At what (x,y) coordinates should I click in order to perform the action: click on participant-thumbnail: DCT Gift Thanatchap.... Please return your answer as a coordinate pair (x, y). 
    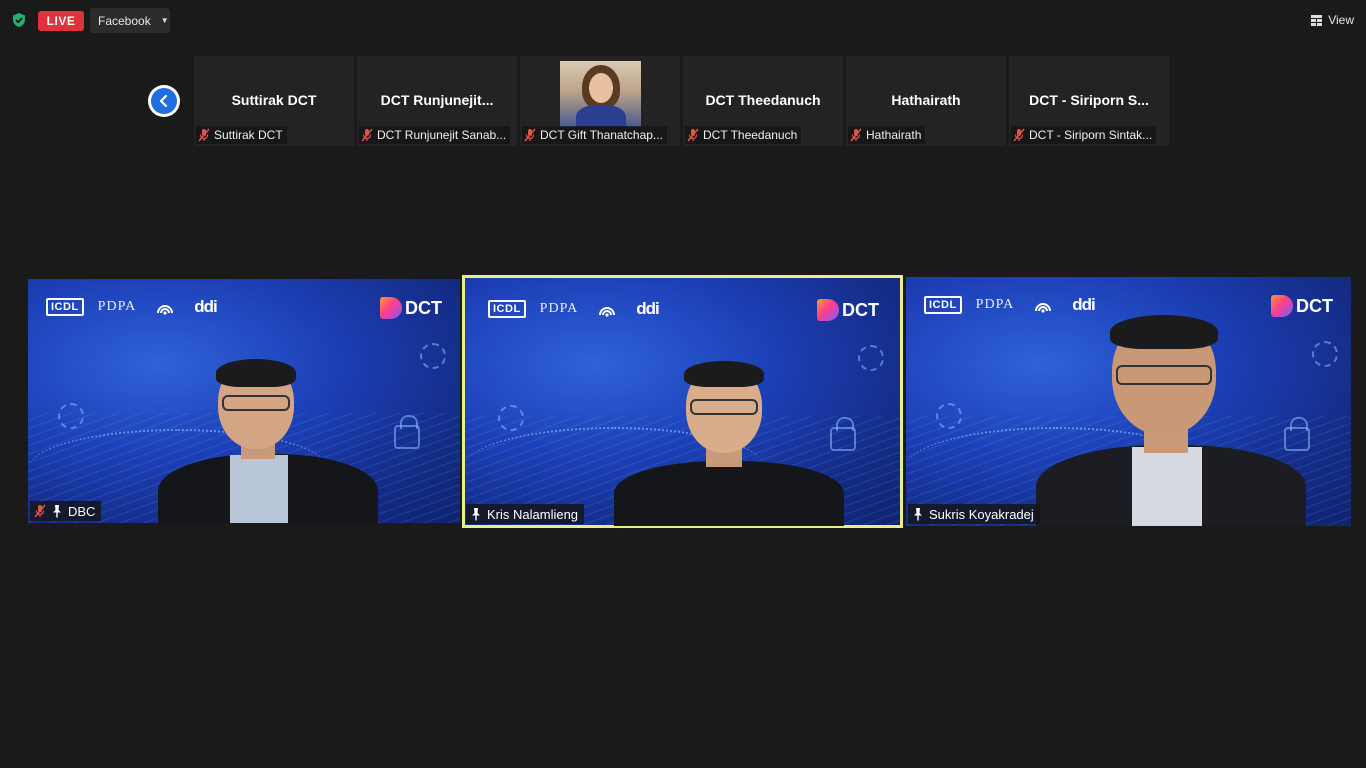
    Looking at the image, I should click on (600, 101).